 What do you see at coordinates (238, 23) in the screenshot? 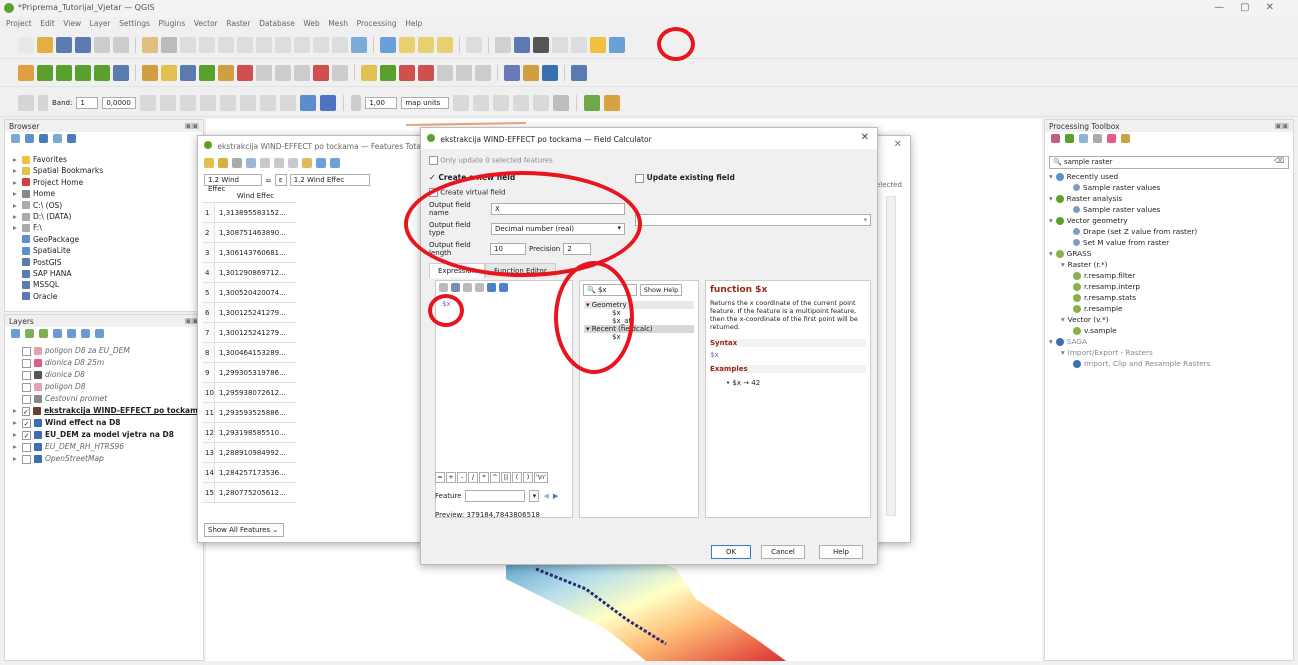
I see `menu-raster: Raster` at bounding box center [238, 23].